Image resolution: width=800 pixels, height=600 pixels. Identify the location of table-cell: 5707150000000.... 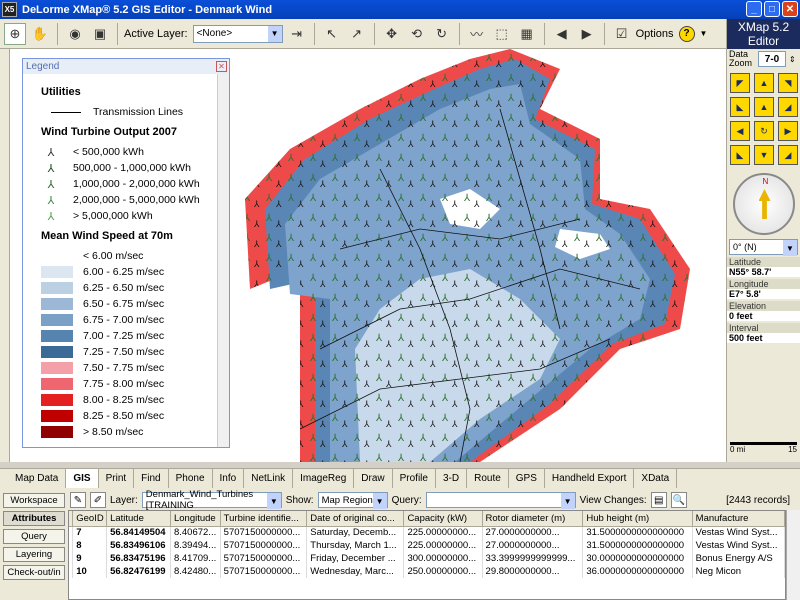
(264, 558).